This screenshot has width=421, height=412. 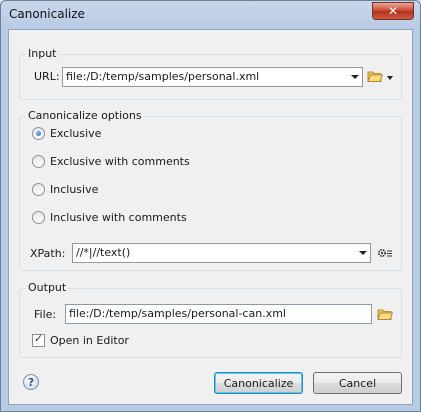 What do you see at coordinates (385, 253) in the screenshot?
I see `gear-icon` at bounding box center [385, 253].